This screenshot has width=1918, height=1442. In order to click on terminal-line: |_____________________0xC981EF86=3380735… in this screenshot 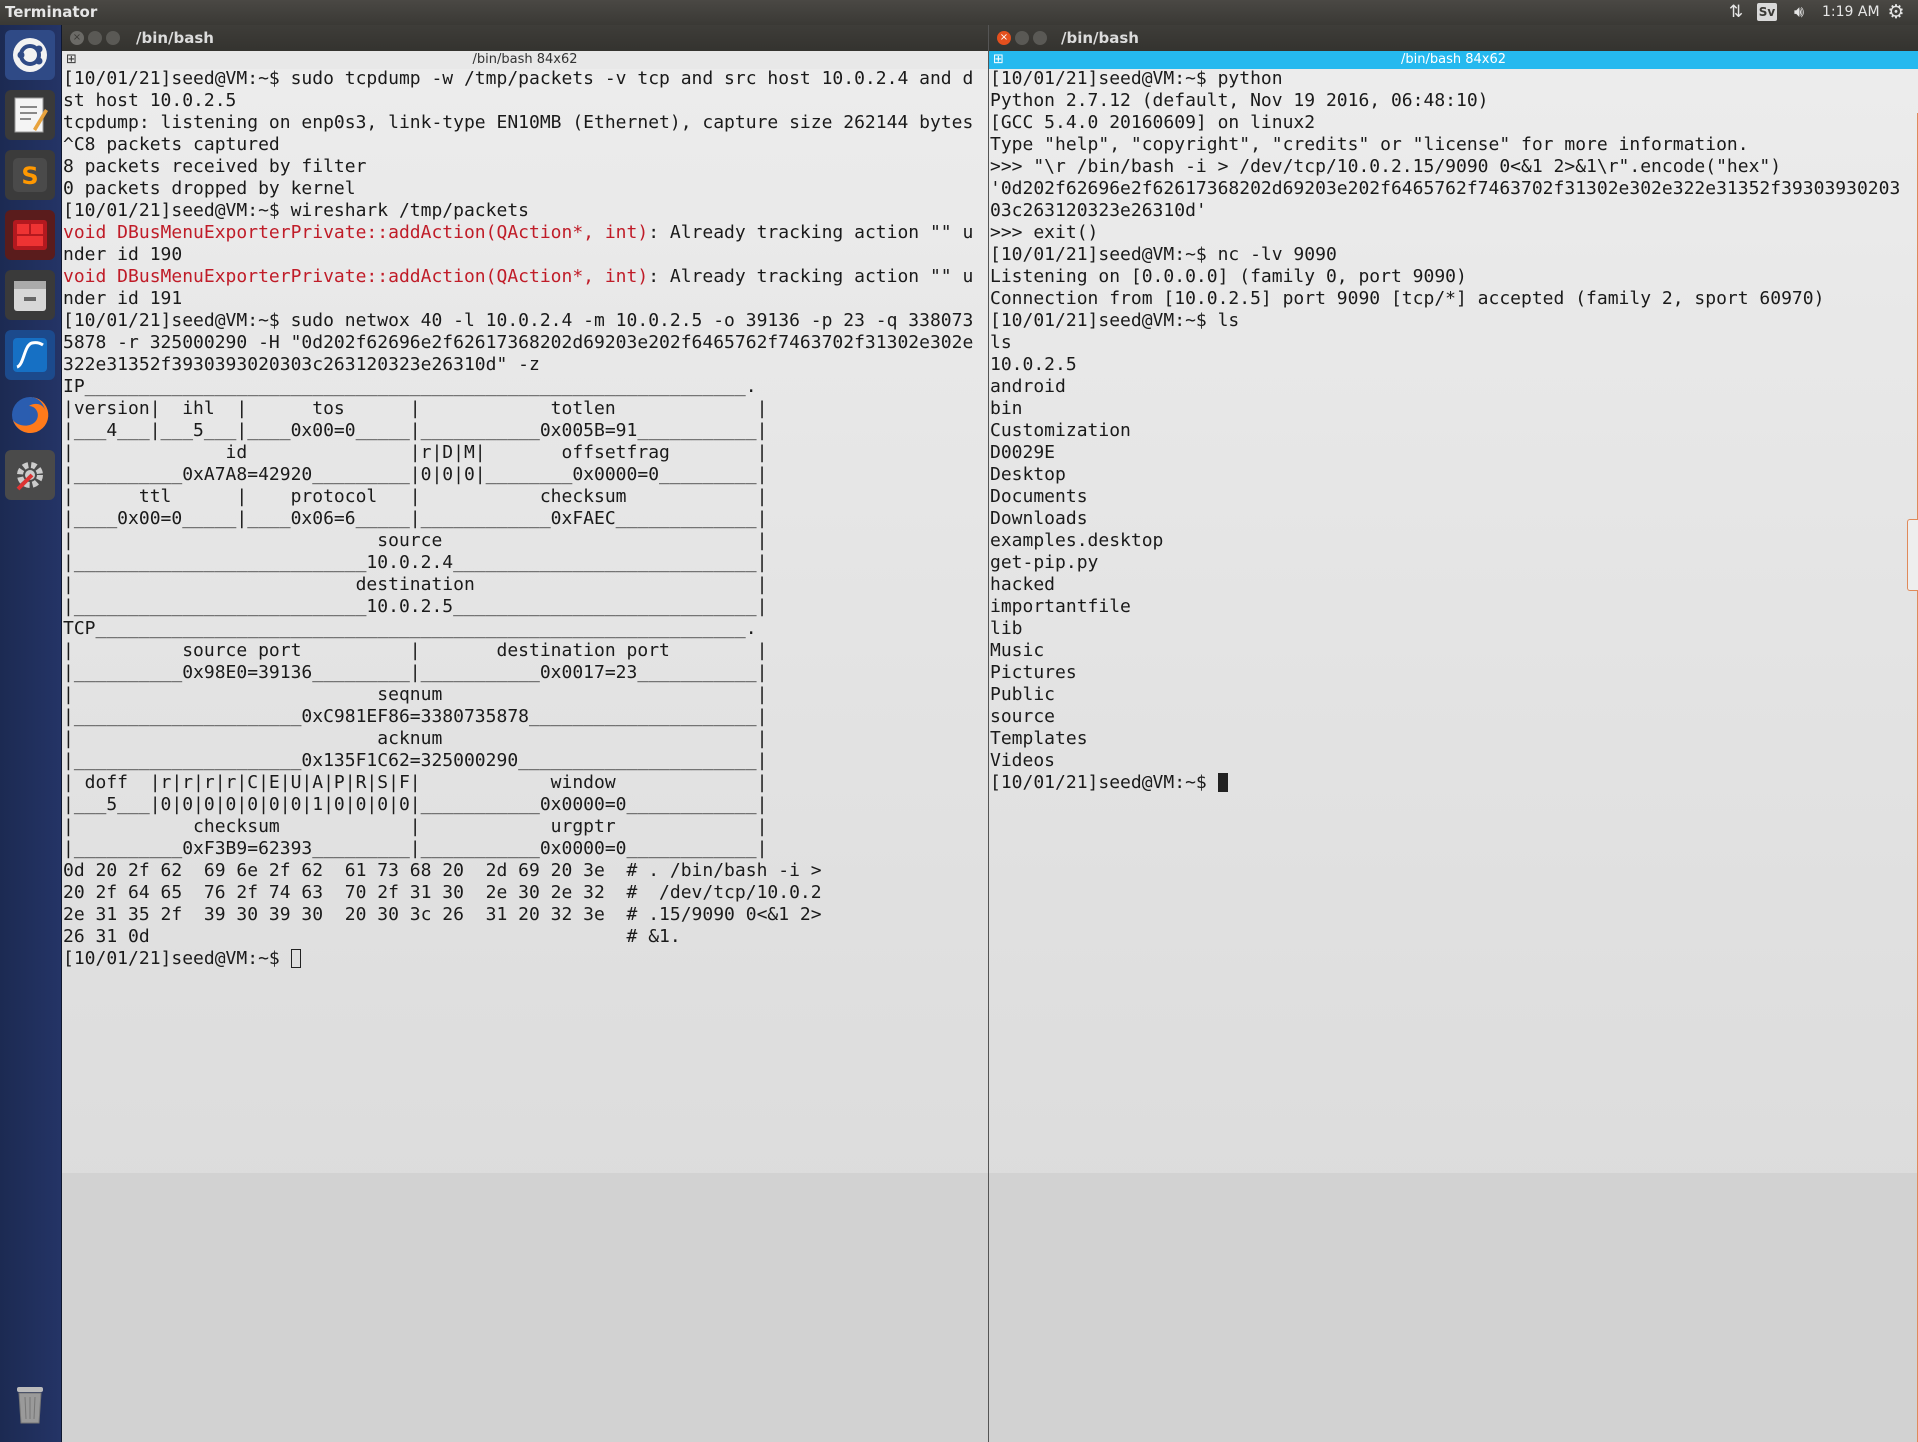, I will do `click(415, 716)`.